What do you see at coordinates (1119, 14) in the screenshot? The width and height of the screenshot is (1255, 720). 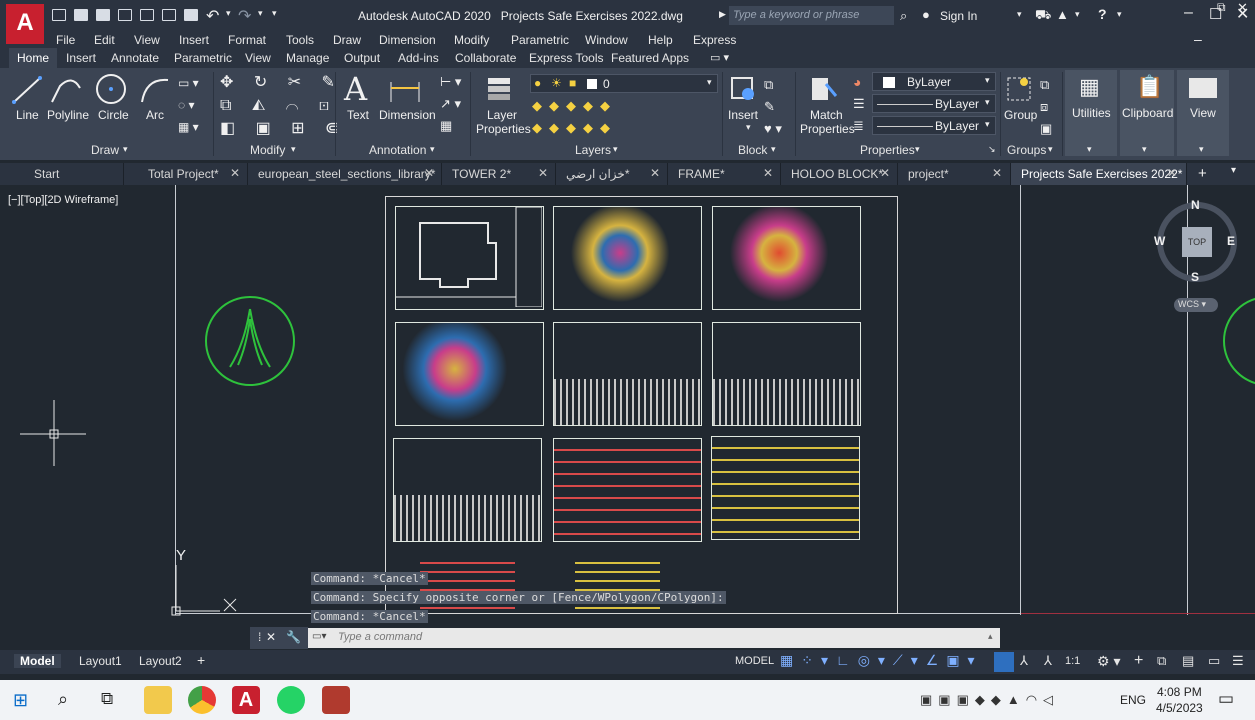 I see `help-dropdown-icon: ▾` at bounding box center [1119, 14].